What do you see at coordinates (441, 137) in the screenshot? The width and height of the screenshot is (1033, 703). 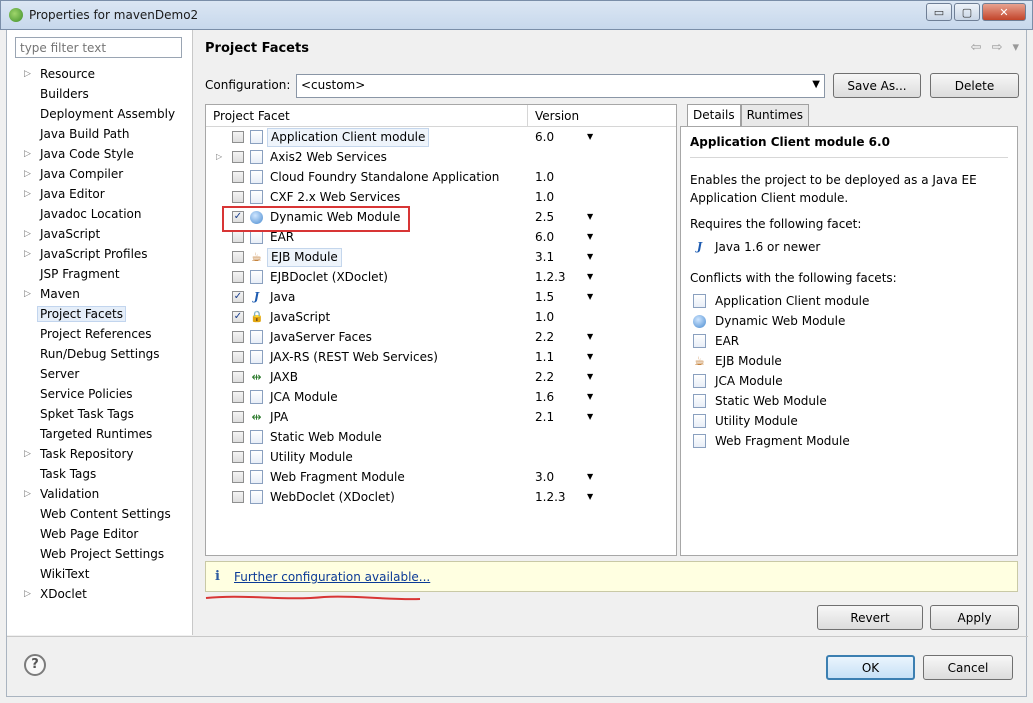 I see `table-row: Application Client module 6.0 ▼` at bounding box center [441, 137].